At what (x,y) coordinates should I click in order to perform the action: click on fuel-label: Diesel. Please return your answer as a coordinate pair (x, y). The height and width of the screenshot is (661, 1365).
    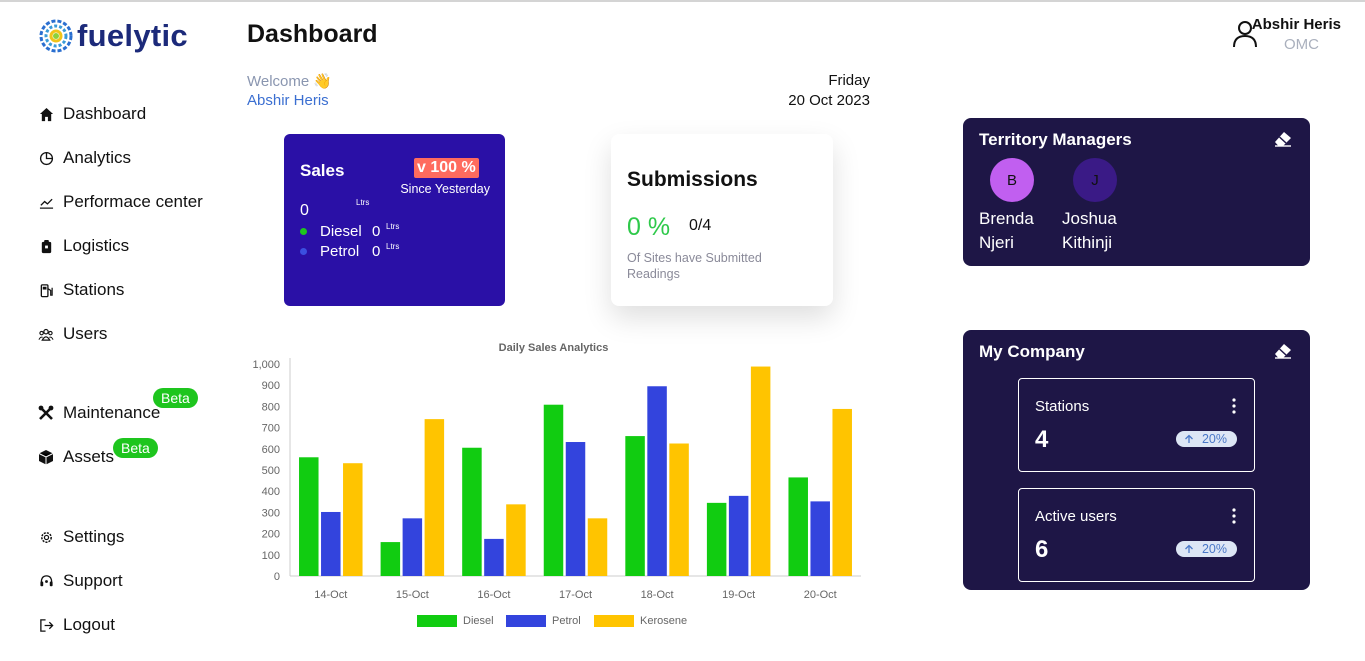
    Looking at the image, I should click on (341, 231).